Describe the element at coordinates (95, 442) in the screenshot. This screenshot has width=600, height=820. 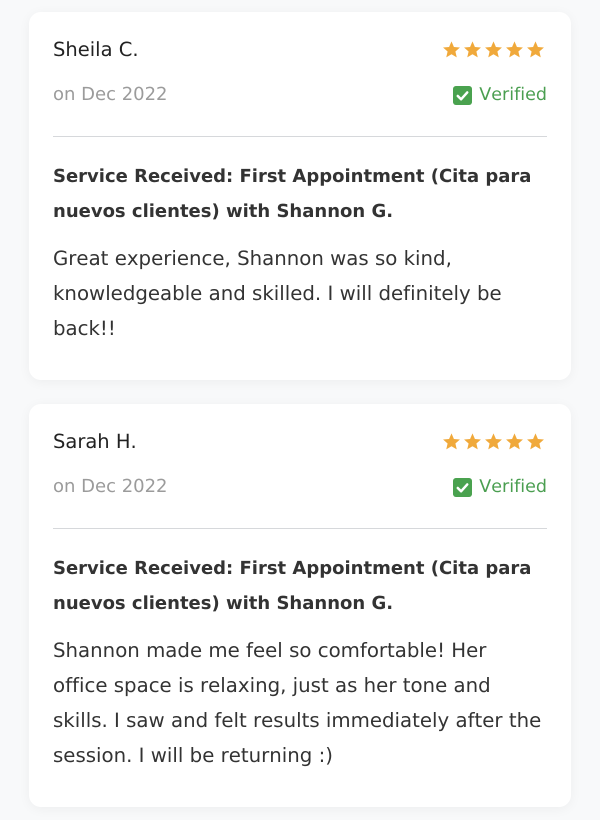
I see `reviewer-name: Sarah H.` at that location.